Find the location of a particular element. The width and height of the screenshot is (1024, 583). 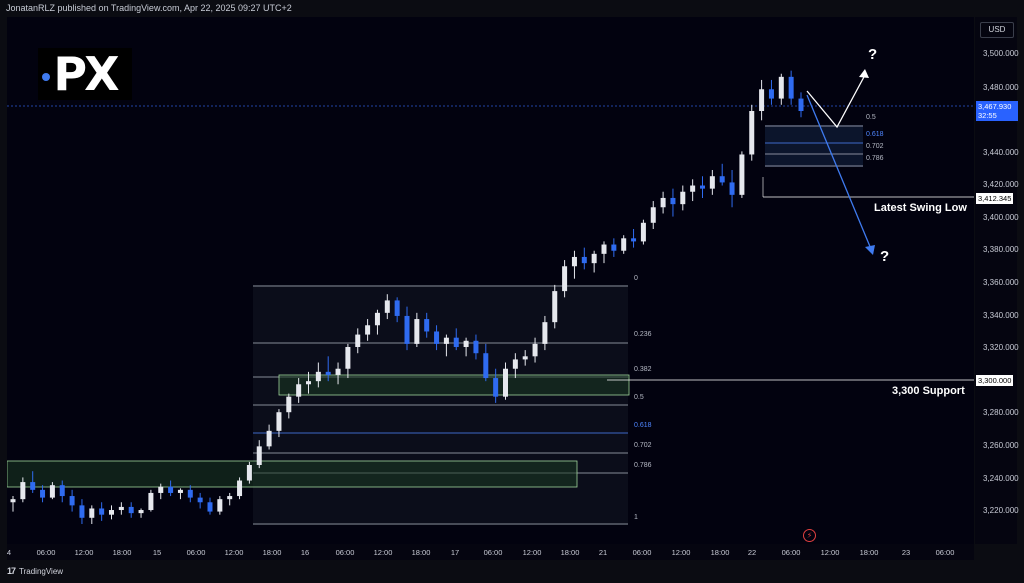

time-tick: 06:00 is located at coordinates (345, 552).